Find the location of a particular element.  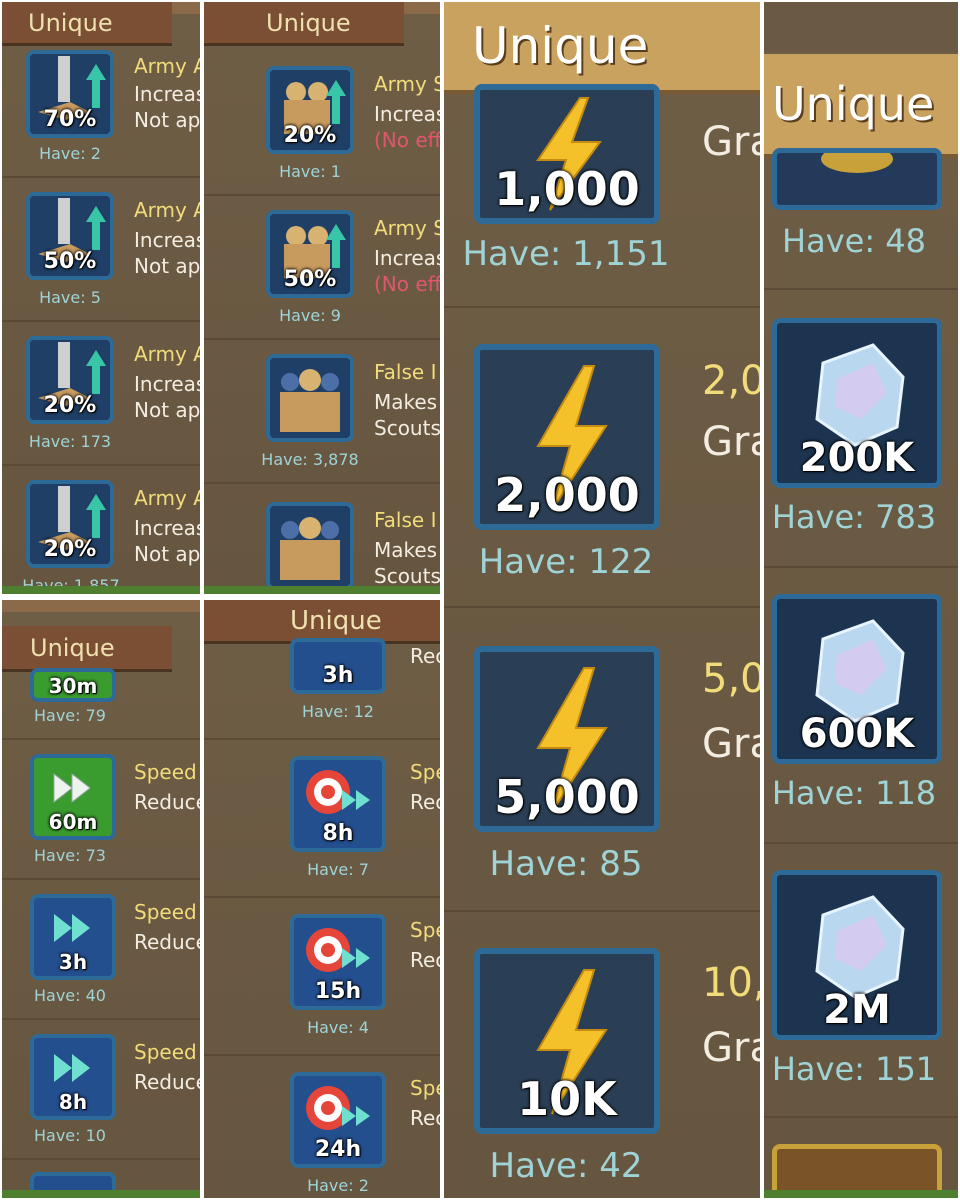

target-speedup-icon: 15h is located at coordinates (338, 962).